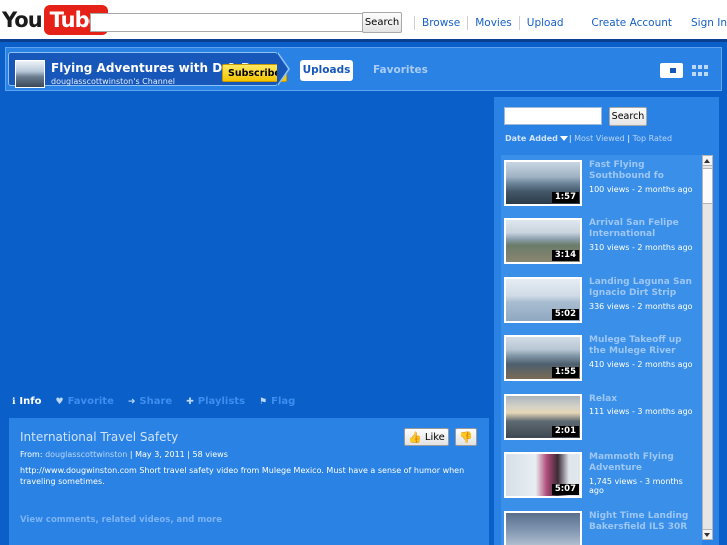 The height and width of the screenshot is (545, 727). I want to click on thumbs-down-icon: 👎, so click(466, 437).